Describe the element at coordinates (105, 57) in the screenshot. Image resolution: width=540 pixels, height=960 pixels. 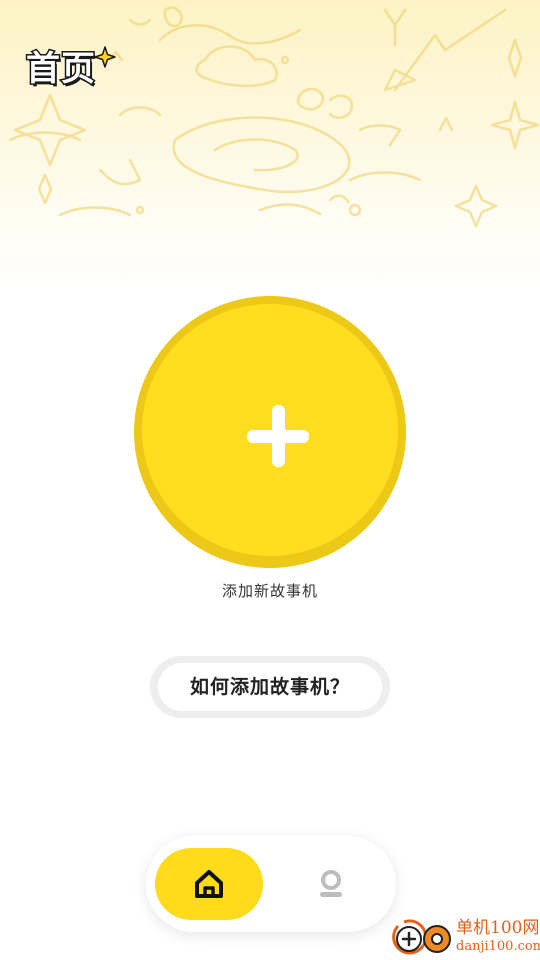
I see `sparkle-icon` at that location.